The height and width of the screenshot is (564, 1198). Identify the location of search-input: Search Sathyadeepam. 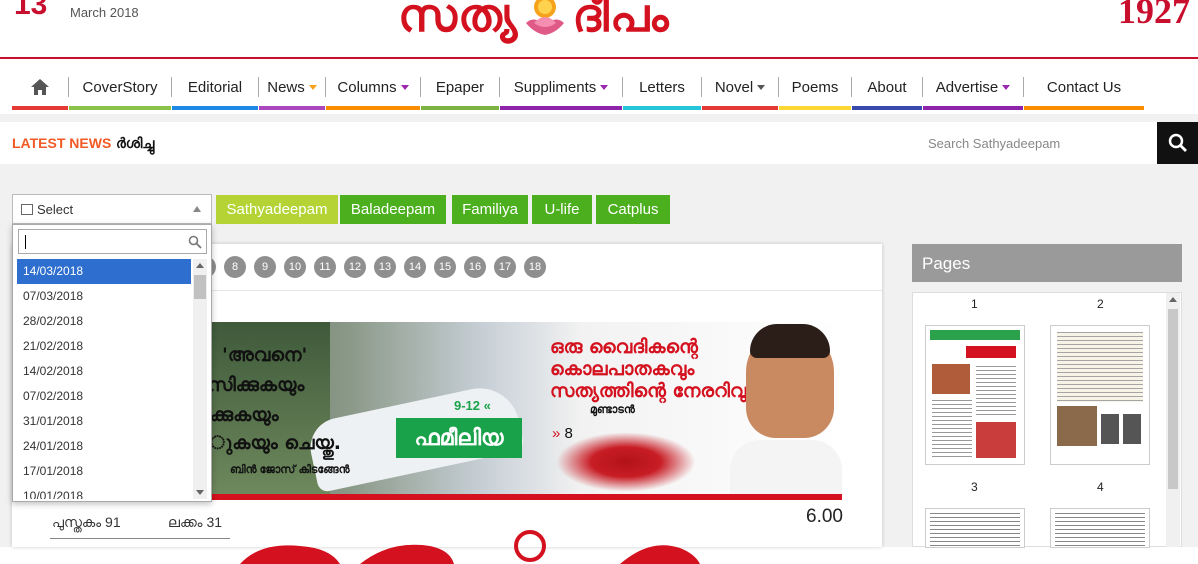
(1035, 143).